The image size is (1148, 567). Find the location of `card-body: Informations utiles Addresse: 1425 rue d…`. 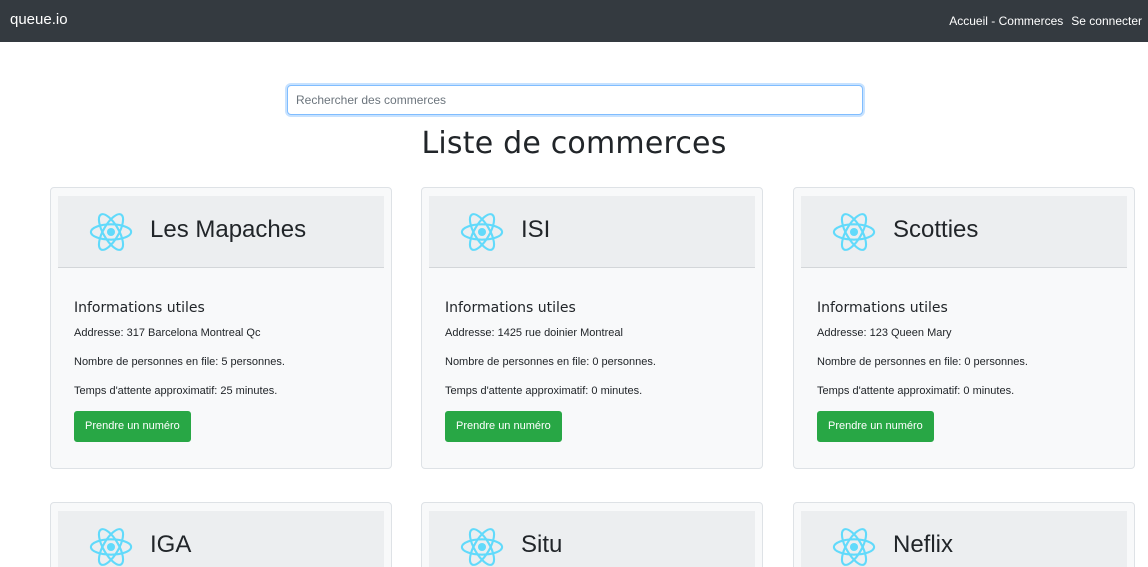

card-body: Informations utiles Addresse: 1425 rue d… is located at coordinates (595, 370).